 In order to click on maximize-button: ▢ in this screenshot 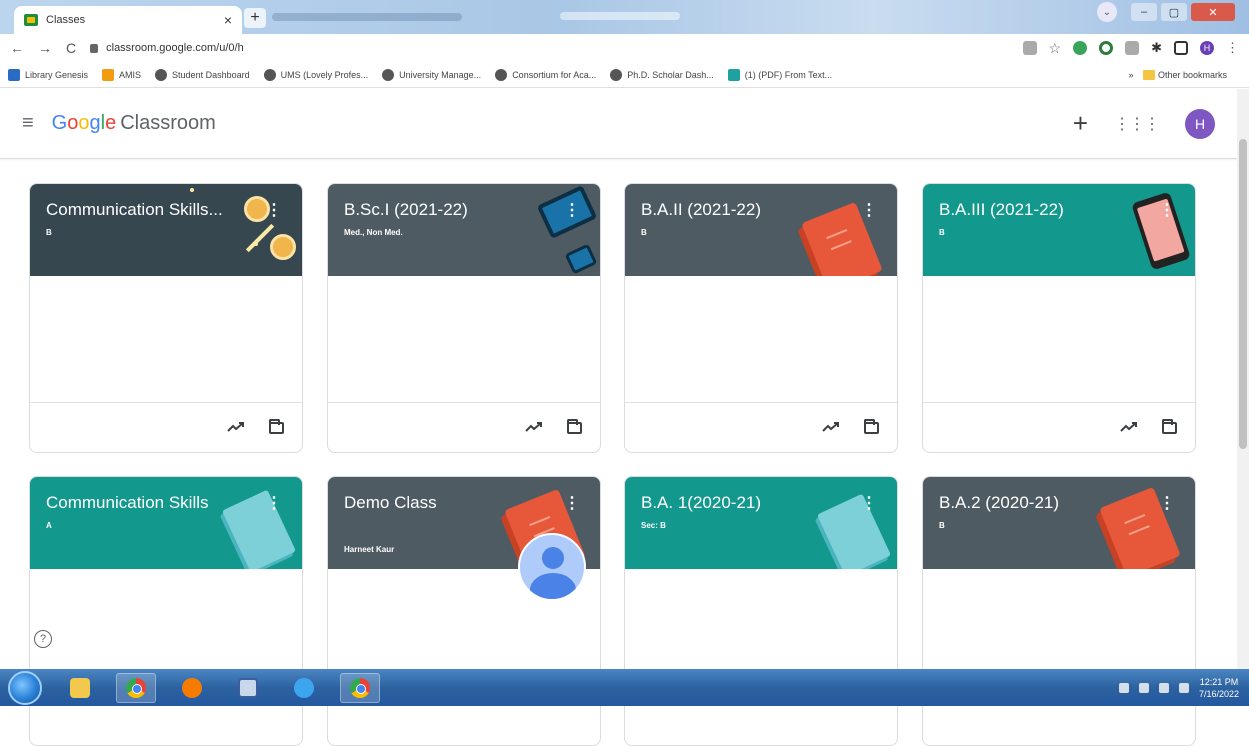, I will do `click(1174, 12)`.